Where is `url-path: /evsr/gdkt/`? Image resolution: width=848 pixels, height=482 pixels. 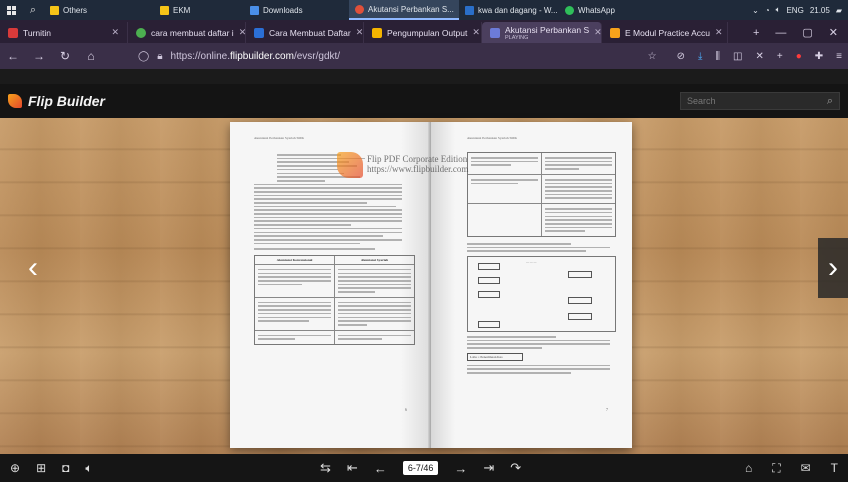
url-path: /evsr/gdkt/ is located at coordinates (317, 56).